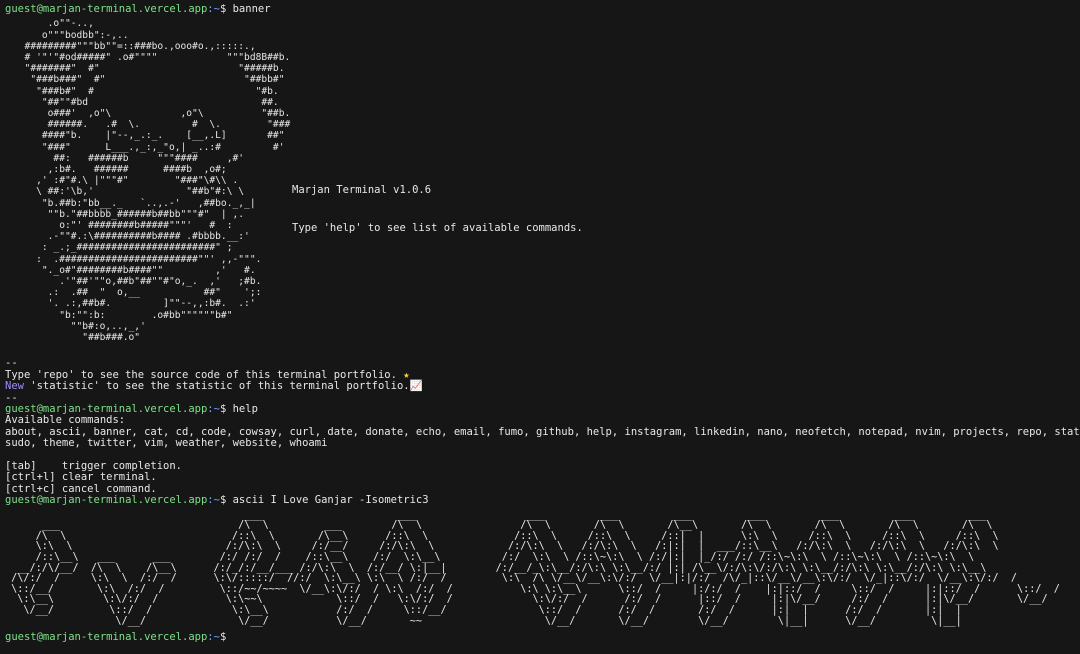 The image size is (1080, 654). Describe the element at coordinates (542, 409) in the screenshot. I see `command-line-help: guest@marjan-terminal.vercel.app:~$ help` at that location.